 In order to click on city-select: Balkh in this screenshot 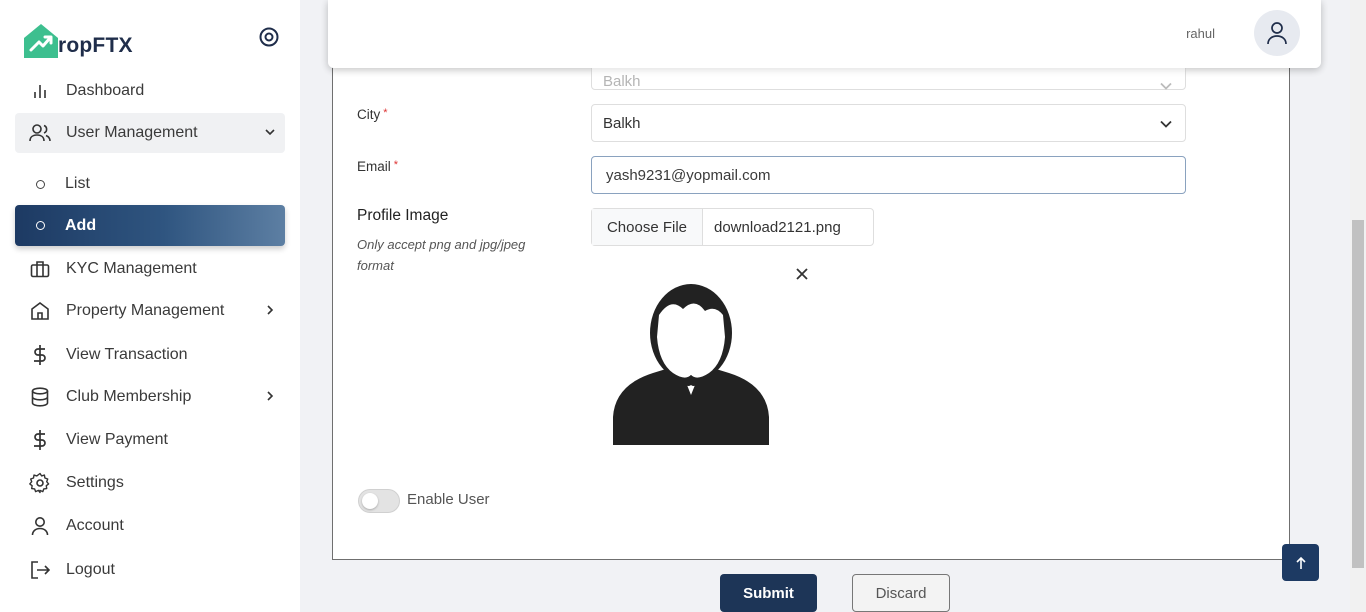, I will do `click(888, 123)`.